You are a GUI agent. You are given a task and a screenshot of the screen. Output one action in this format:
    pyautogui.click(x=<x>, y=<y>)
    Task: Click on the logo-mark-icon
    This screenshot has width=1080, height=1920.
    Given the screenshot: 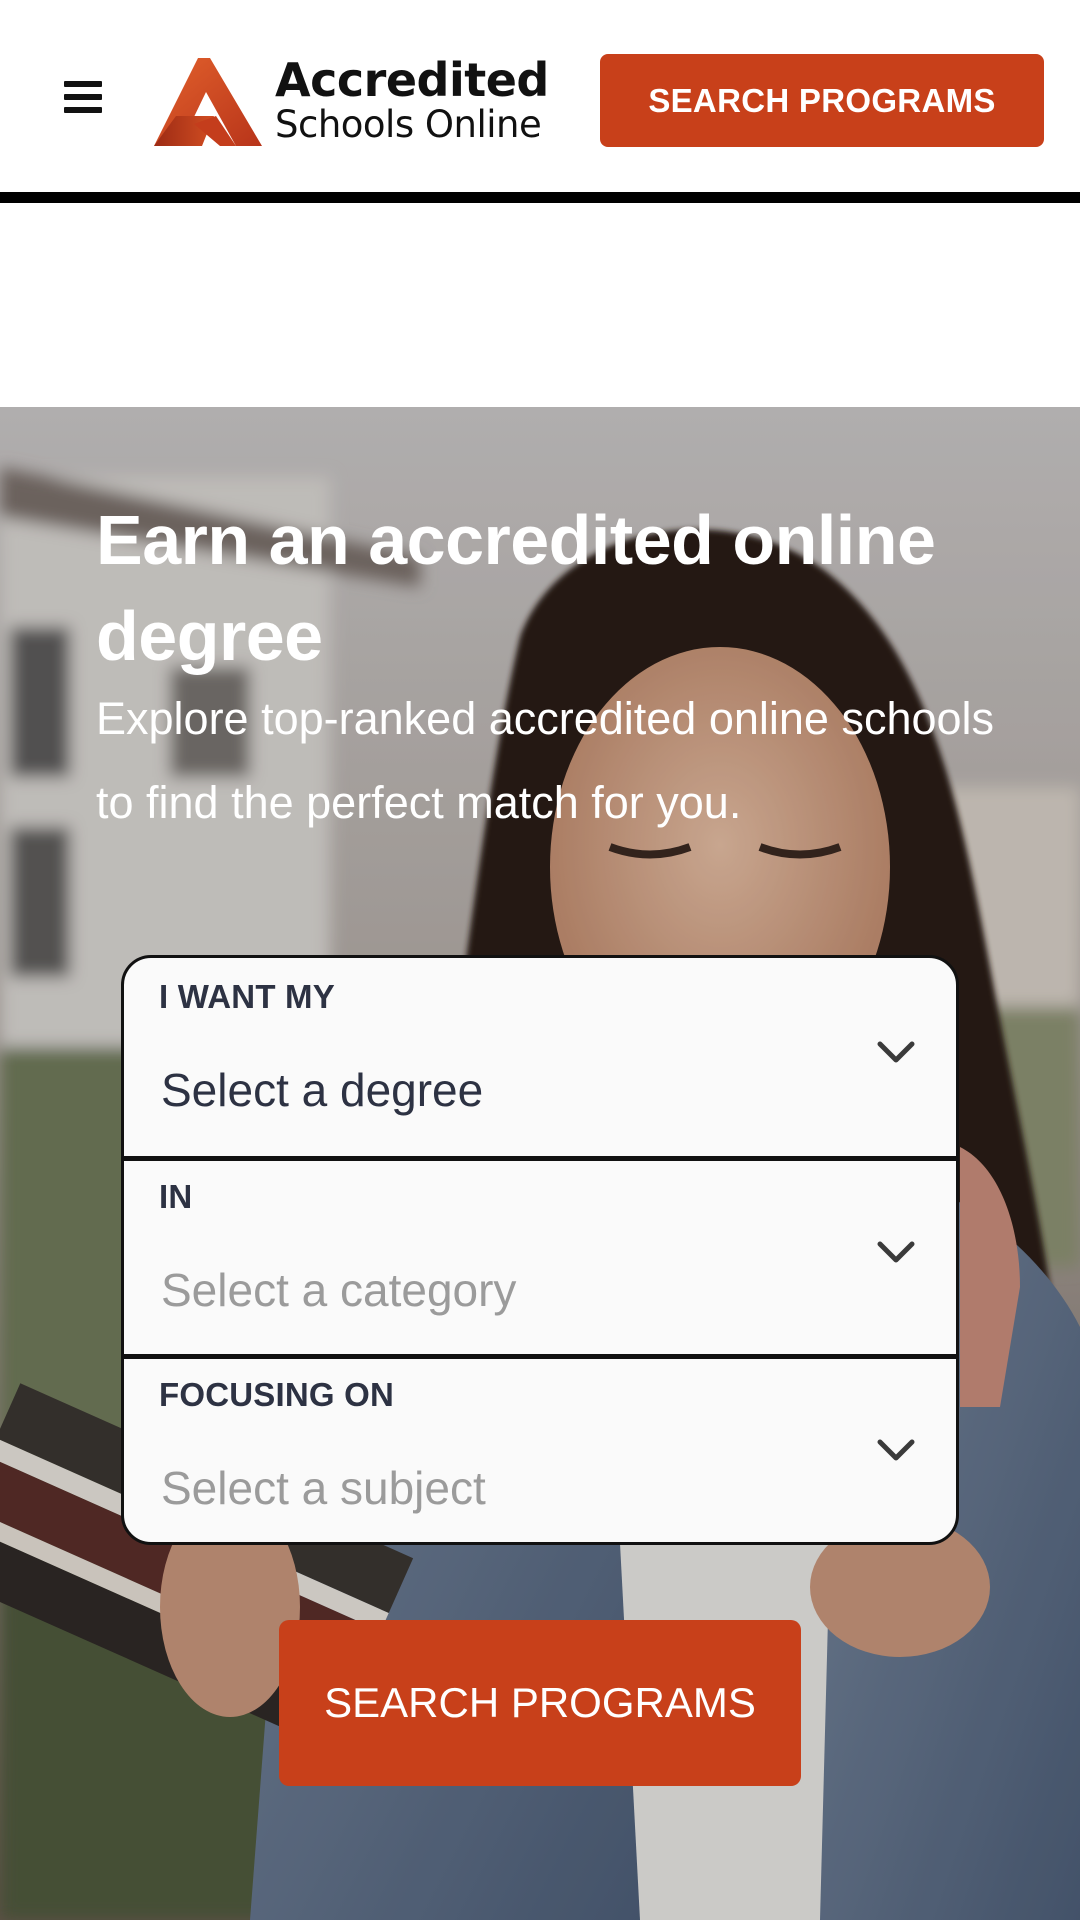 What is the action you would take?
    pyautogui.click(x=208, y=102)
    